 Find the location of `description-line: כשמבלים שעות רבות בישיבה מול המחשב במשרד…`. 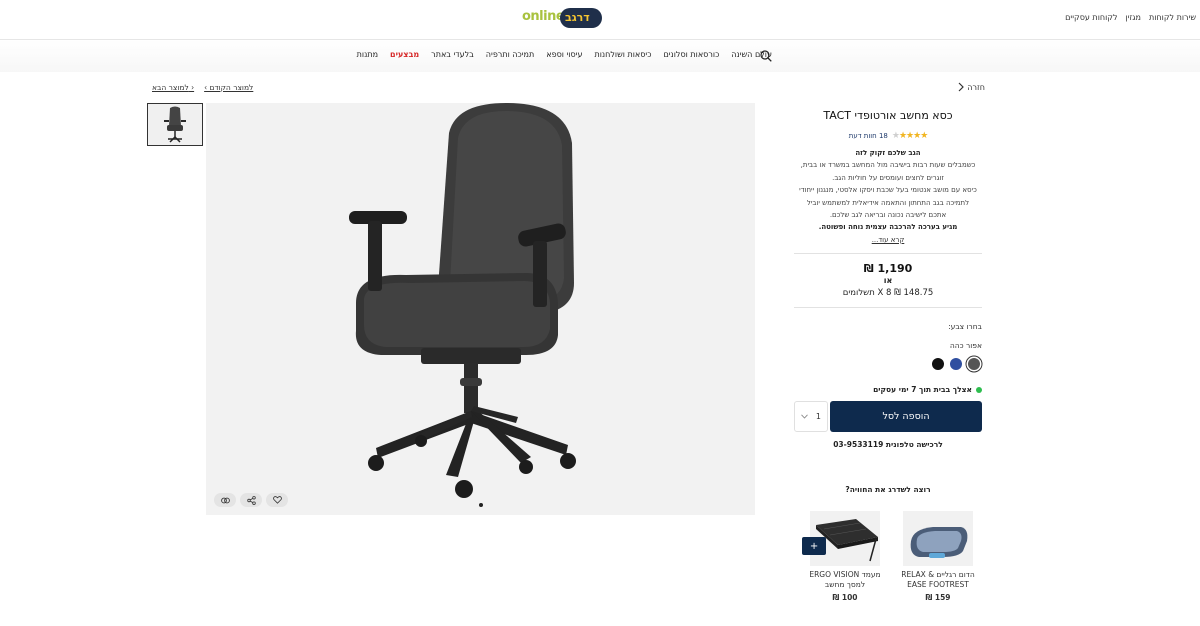

description-line: כשמבלים שעות רבות בישיבה מול המחשב במשרד… is located at coordinates (888, 165).